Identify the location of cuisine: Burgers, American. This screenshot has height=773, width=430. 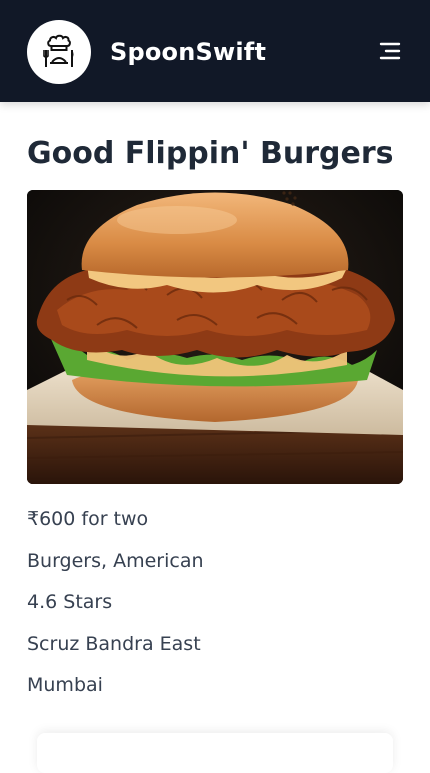
(115, 560).